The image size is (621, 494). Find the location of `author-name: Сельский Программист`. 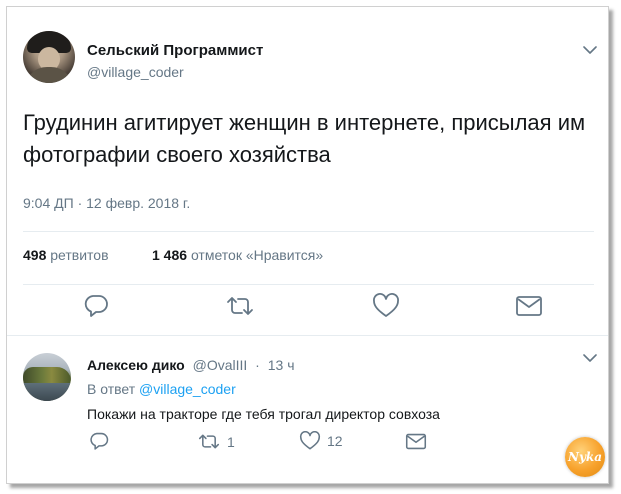

author-name: Сельский Программист is located at coordinates (175, 50).